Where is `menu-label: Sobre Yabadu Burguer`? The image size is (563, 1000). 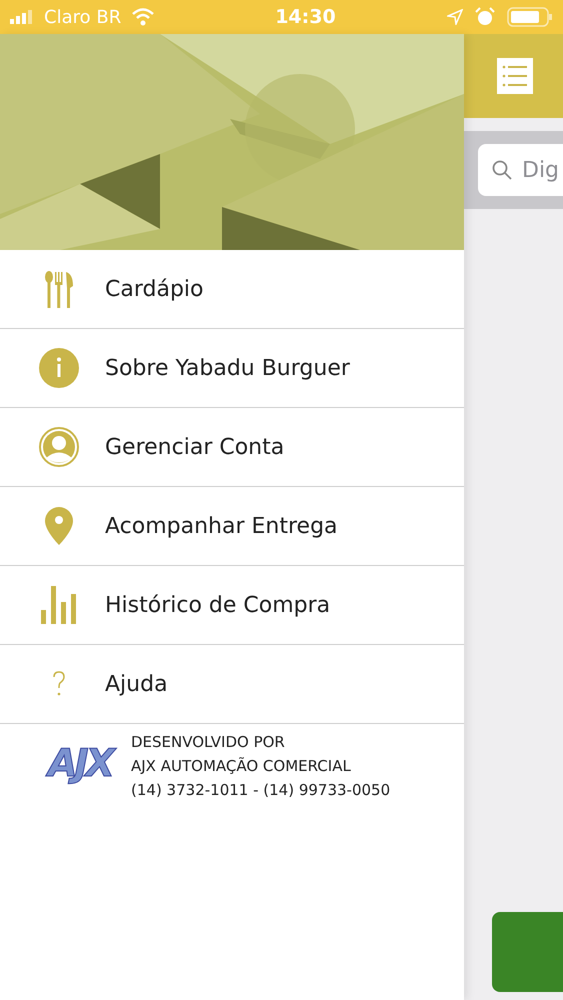 menu-label: Sobre Yabadu Burguer is located at coordinates (227, 368).